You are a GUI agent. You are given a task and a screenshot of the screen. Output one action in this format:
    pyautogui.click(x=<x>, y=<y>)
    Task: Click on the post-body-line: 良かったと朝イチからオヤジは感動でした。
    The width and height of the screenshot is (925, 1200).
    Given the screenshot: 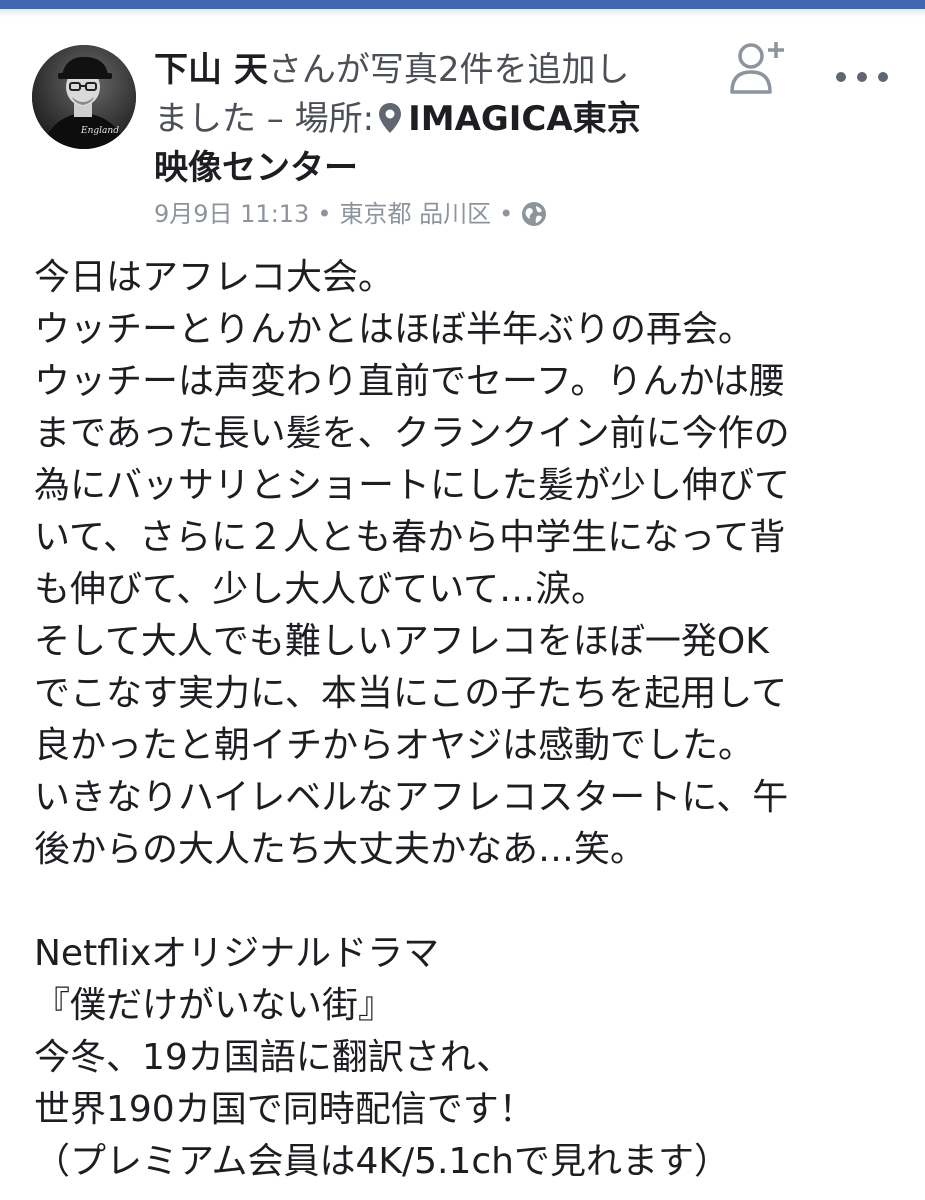 What is the action you would take?
    pyautogui.click(x=394, y=745)
    